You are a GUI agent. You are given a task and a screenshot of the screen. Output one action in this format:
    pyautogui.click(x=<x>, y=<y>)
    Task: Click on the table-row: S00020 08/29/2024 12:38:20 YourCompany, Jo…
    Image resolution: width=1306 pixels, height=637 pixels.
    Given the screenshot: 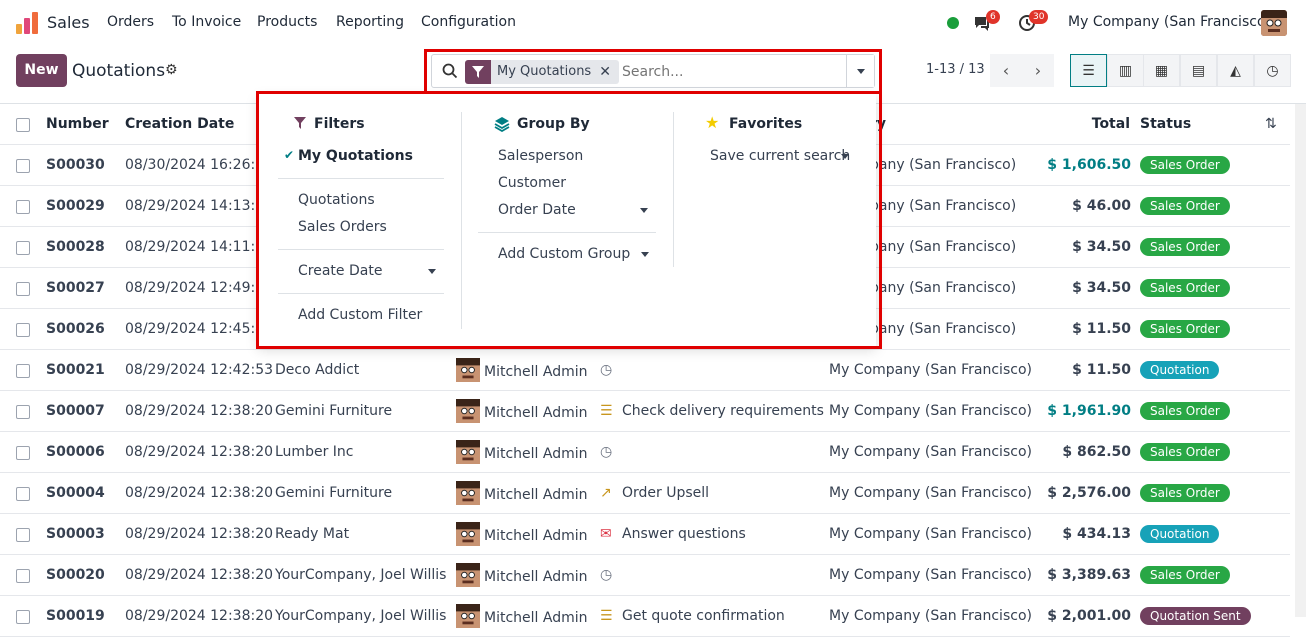 What is the action you would take?
    pyautogui.click(x=645, y=575)
    